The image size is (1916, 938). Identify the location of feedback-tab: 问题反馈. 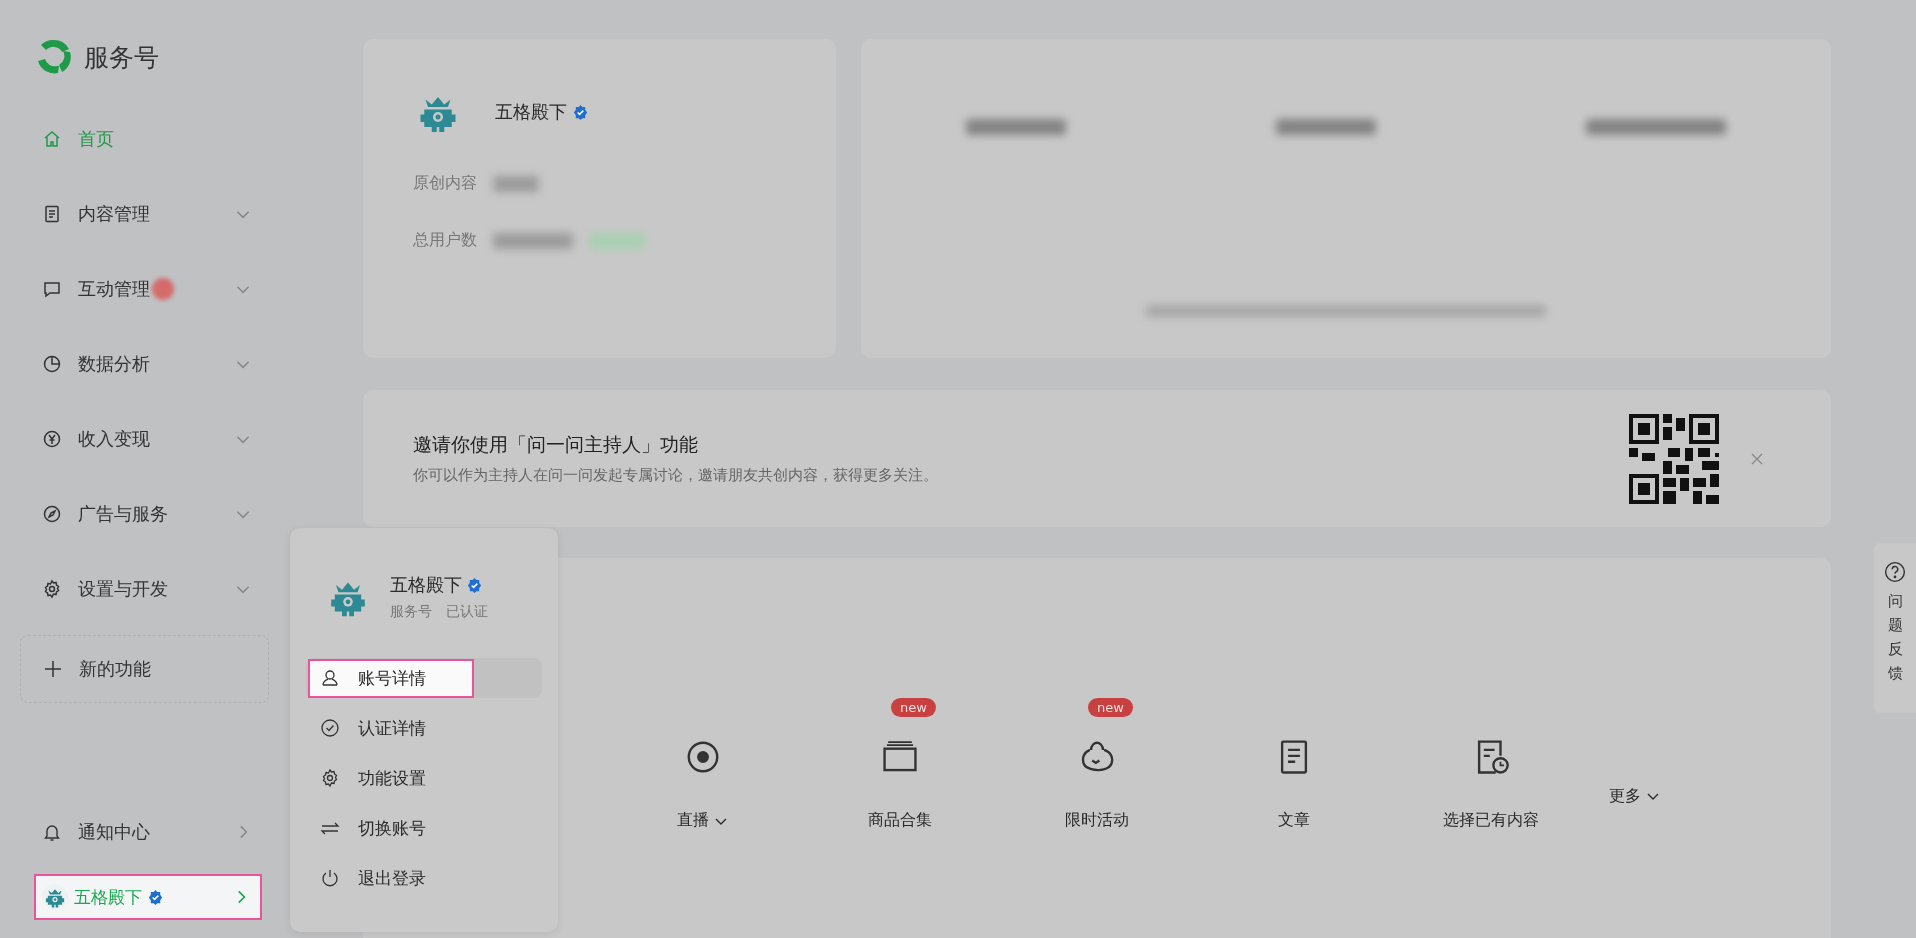
(1895, 628).